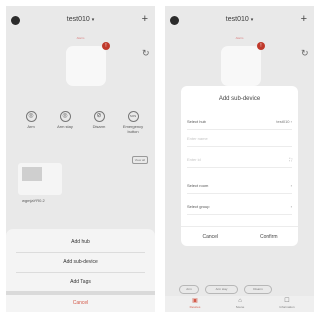 The image size is (320, 316). What do you see at coordinates (221, 289) in the screenshot?
I see `mode-pill-arm-stay: Arm stay` at bounding box center [221, 289].